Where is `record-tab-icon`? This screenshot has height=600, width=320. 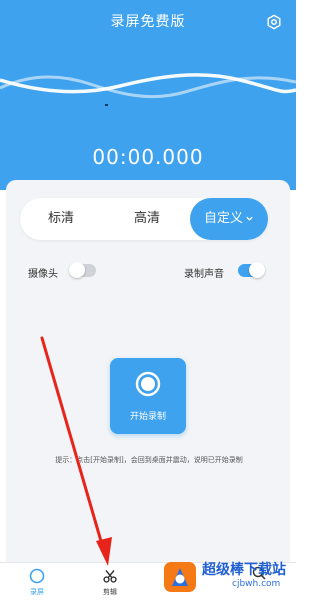
record-tab-icon is located at coordinates (37, 576).